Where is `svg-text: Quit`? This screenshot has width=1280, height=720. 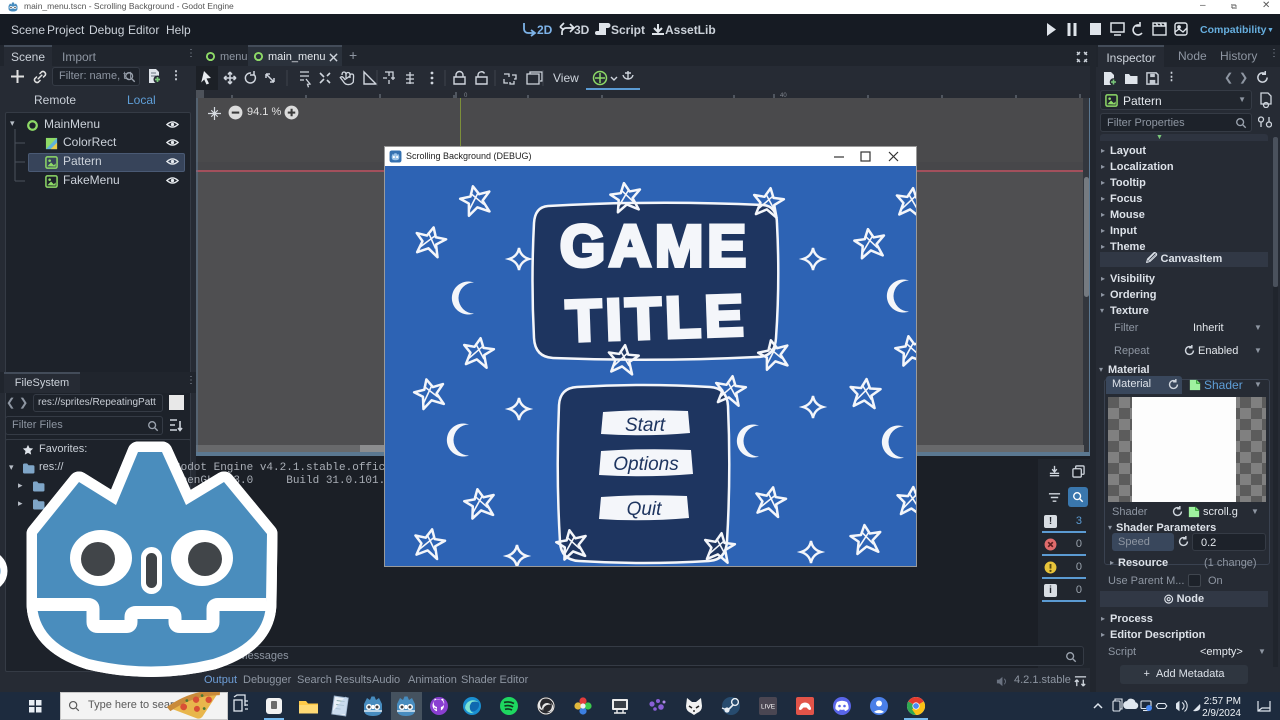
svg-text: Quit is located at coordinates (645, 509).